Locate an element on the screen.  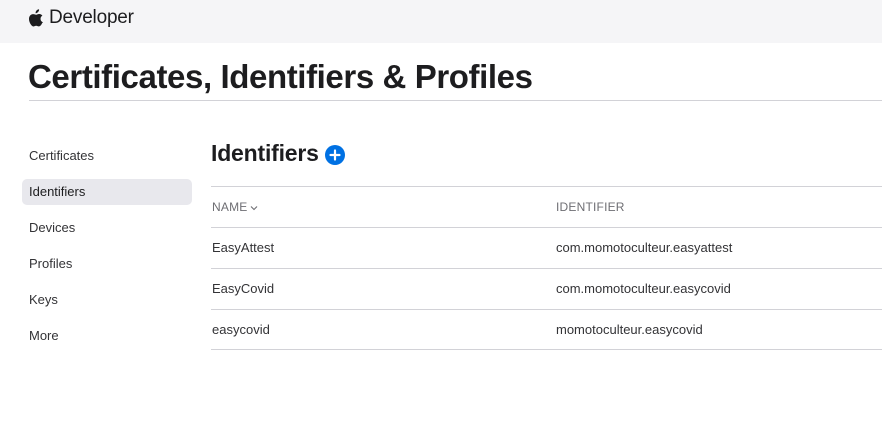
table-header-row: NAME IDENTIFIER is located at coordinates (546, 206).